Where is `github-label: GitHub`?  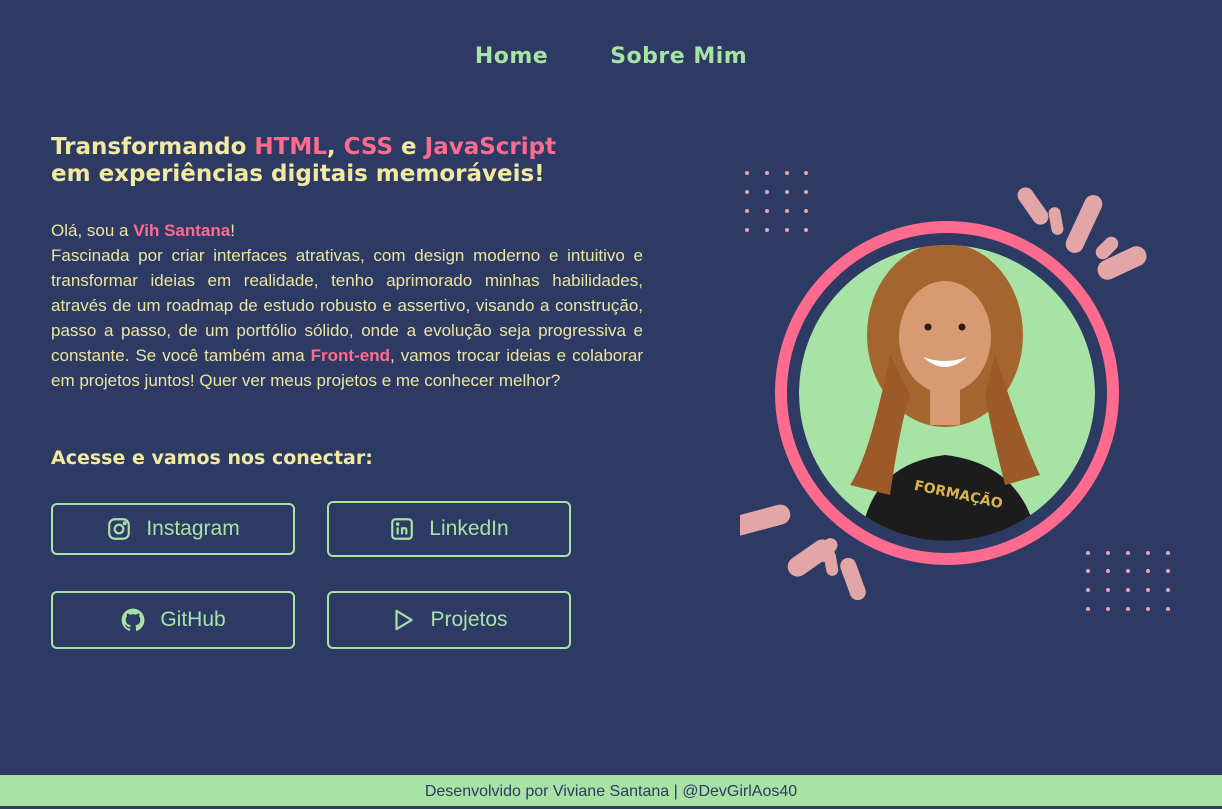 github-label: GitHub is located at coordinates (193, 619).